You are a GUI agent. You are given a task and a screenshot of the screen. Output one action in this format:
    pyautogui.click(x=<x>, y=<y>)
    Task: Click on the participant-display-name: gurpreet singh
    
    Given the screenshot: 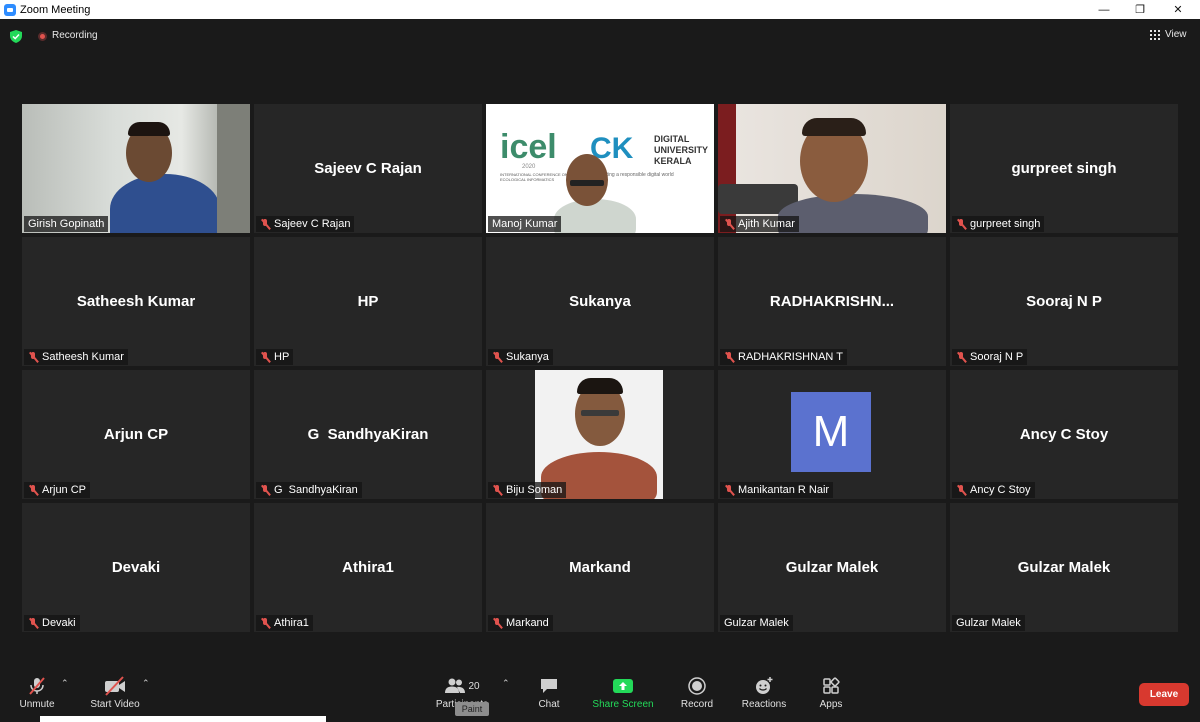 What is the action you would take?
    pyautogui.click(x=1064, y=168)
    